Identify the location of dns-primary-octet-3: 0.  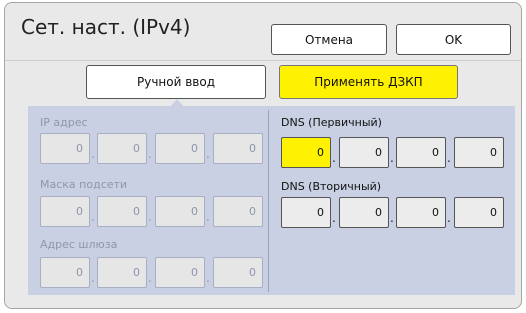
(421, 152).